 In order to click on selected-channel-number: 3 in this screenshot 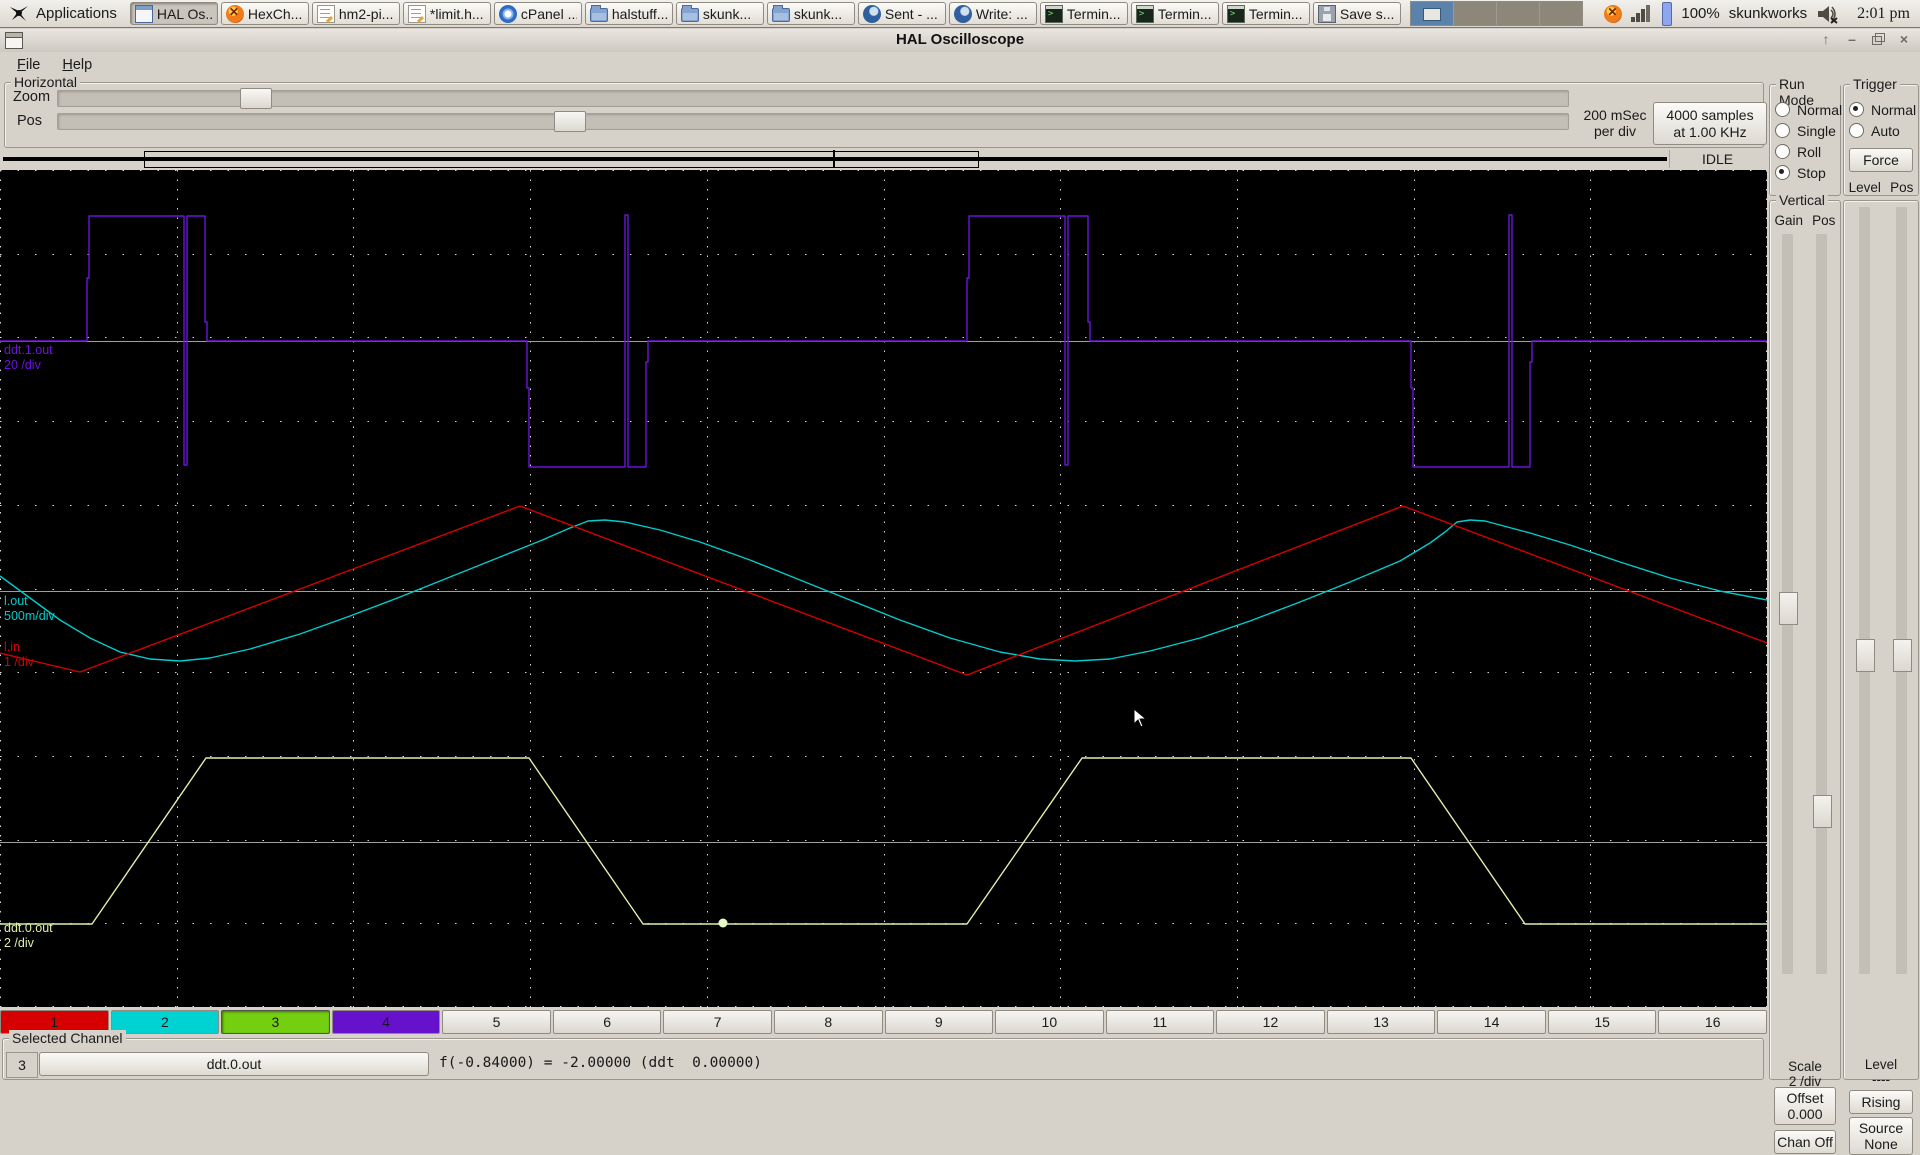, I will do `click(22, 1065)`.